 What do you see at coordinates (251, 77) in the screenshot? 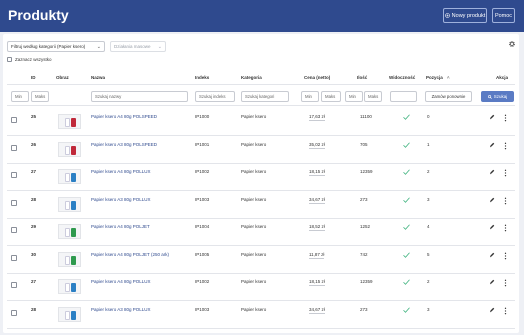
I see `column-header-category: Kategoria` at bounding box center [251, 77].